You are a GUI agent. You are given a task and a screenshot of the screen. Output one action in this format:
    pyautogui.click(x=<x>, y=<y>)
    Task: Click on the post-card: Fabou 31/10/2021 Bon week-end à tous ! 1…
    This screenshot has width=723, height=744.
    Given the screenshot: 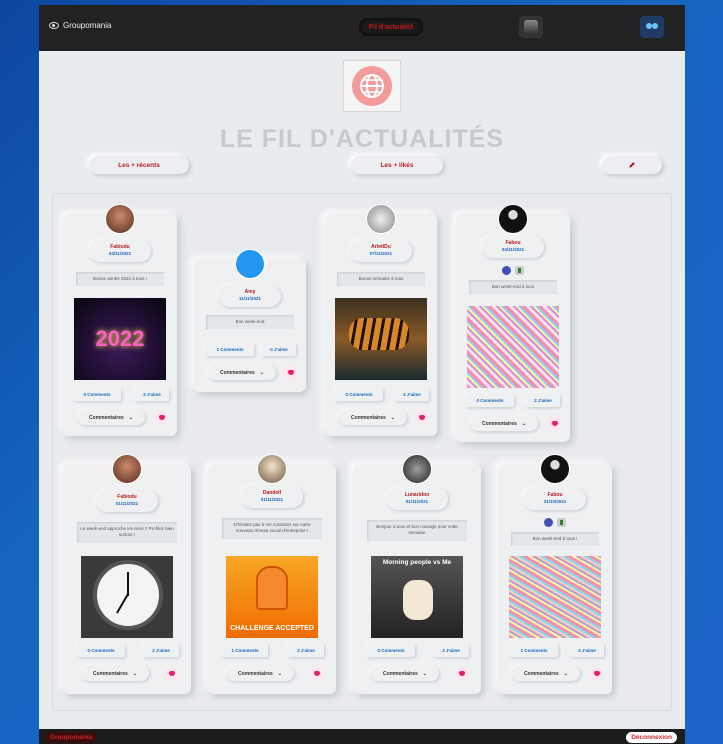 What is the action you would take?
    pyautogui.click(x=555, y=574)
    